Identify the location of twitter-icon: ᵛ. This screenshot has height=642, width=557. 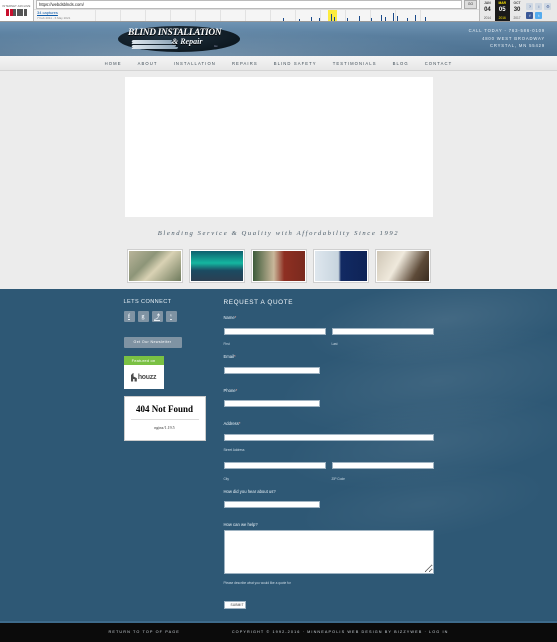
(171, 316).